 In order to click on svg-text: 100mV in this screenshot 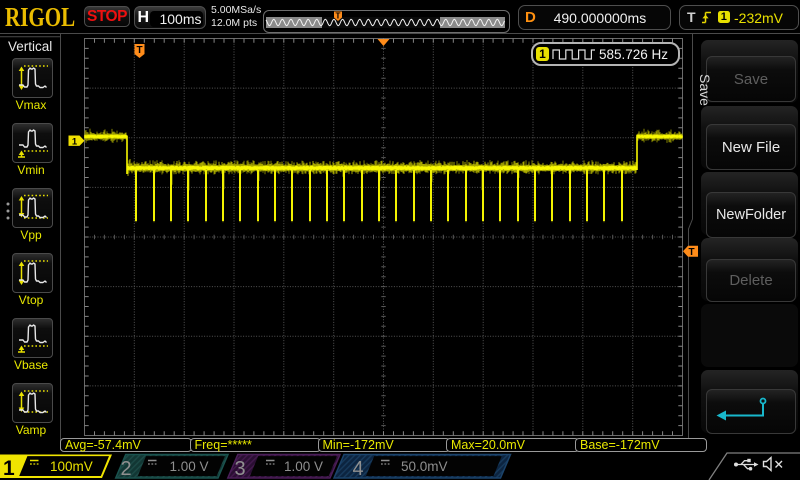, I will do `click(71, 466)`.